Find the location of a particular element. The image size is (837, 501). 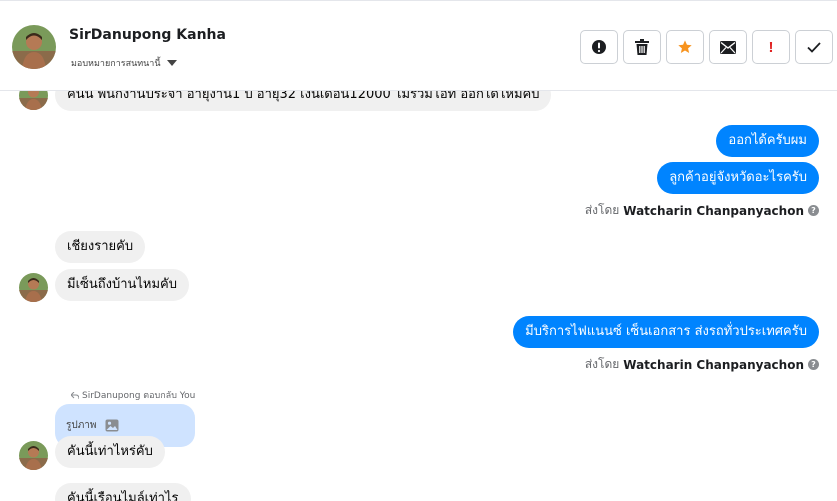

done-button is located at coordinates (814, 47).